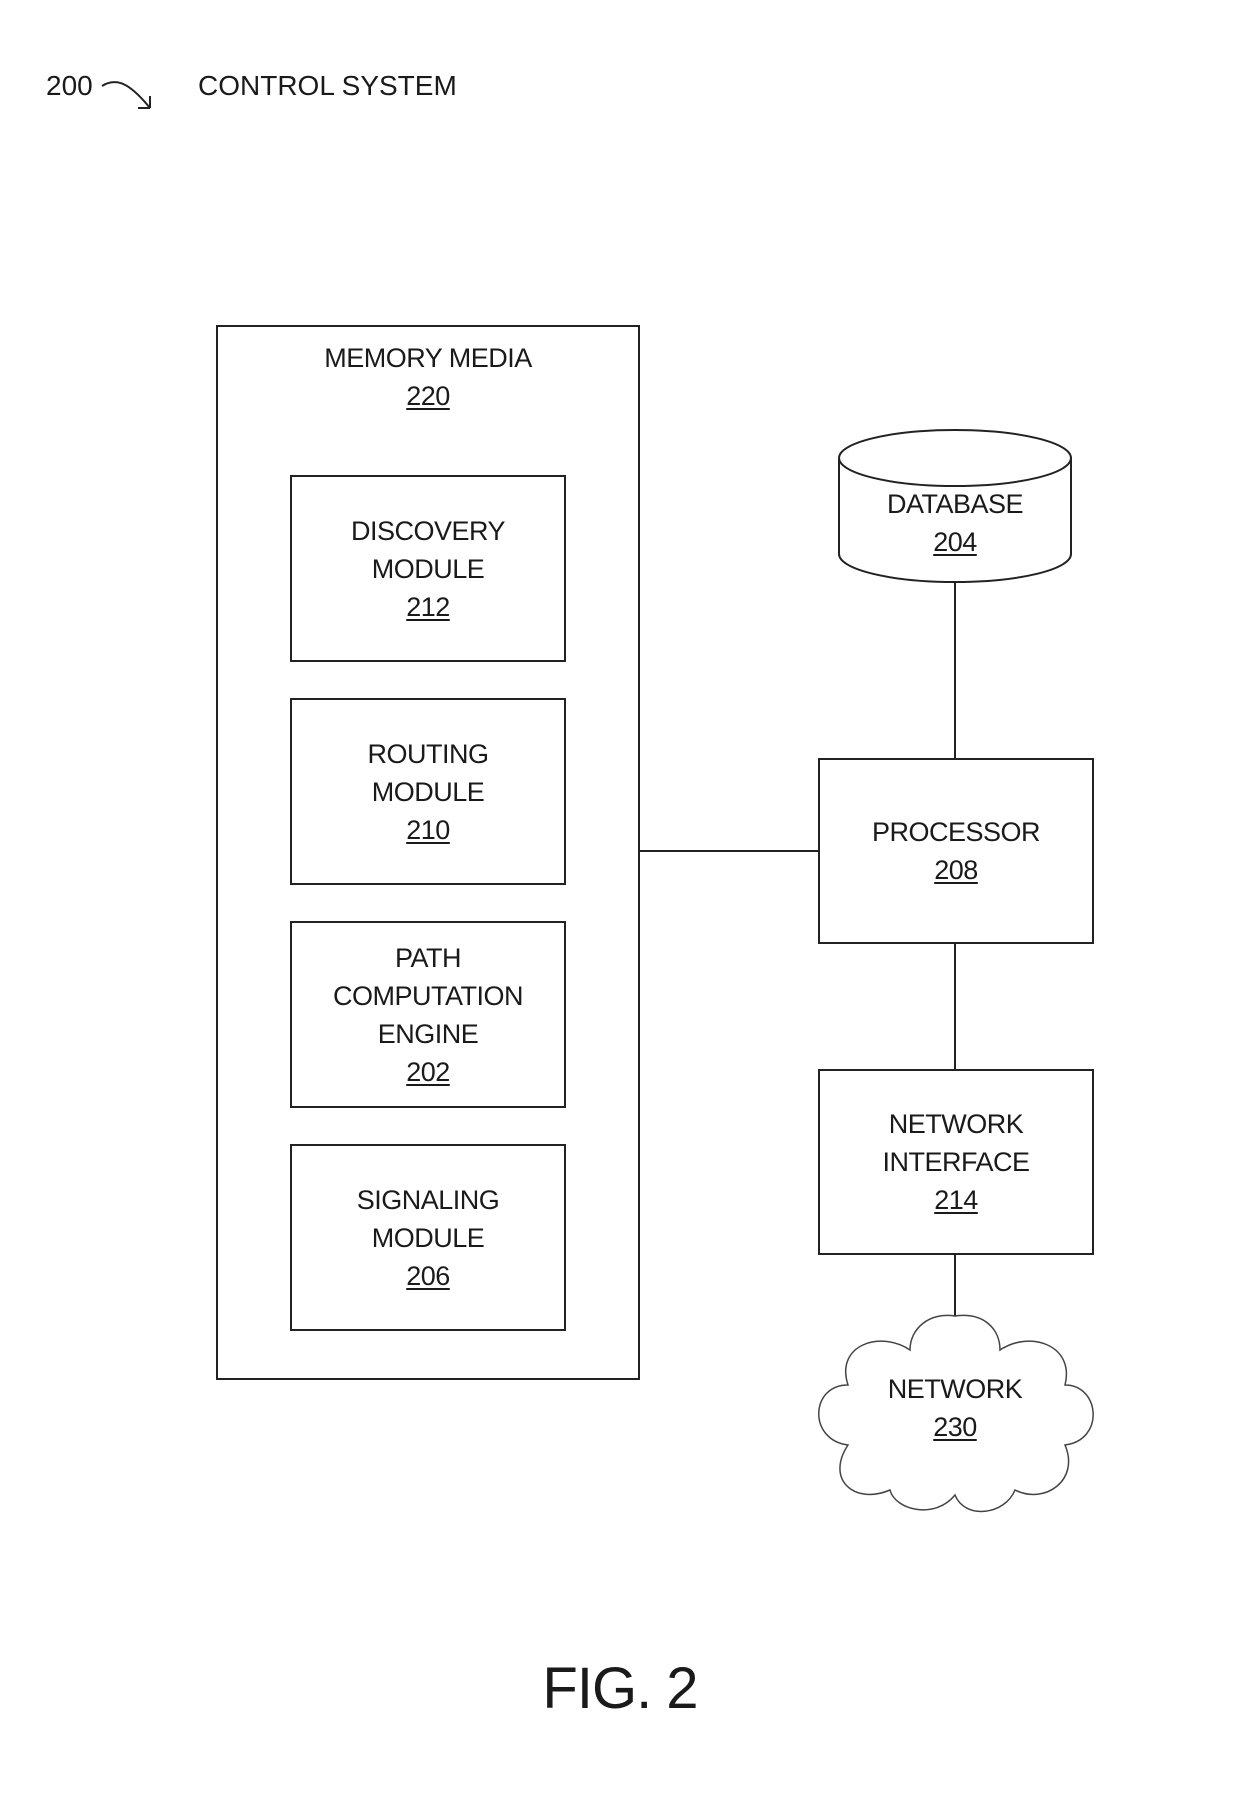 The width and height of the screenshot is (1240, 1804). Describe the element at coordinates (428, 1071) in the screenshot. I see `module-ref: 202` at that location.